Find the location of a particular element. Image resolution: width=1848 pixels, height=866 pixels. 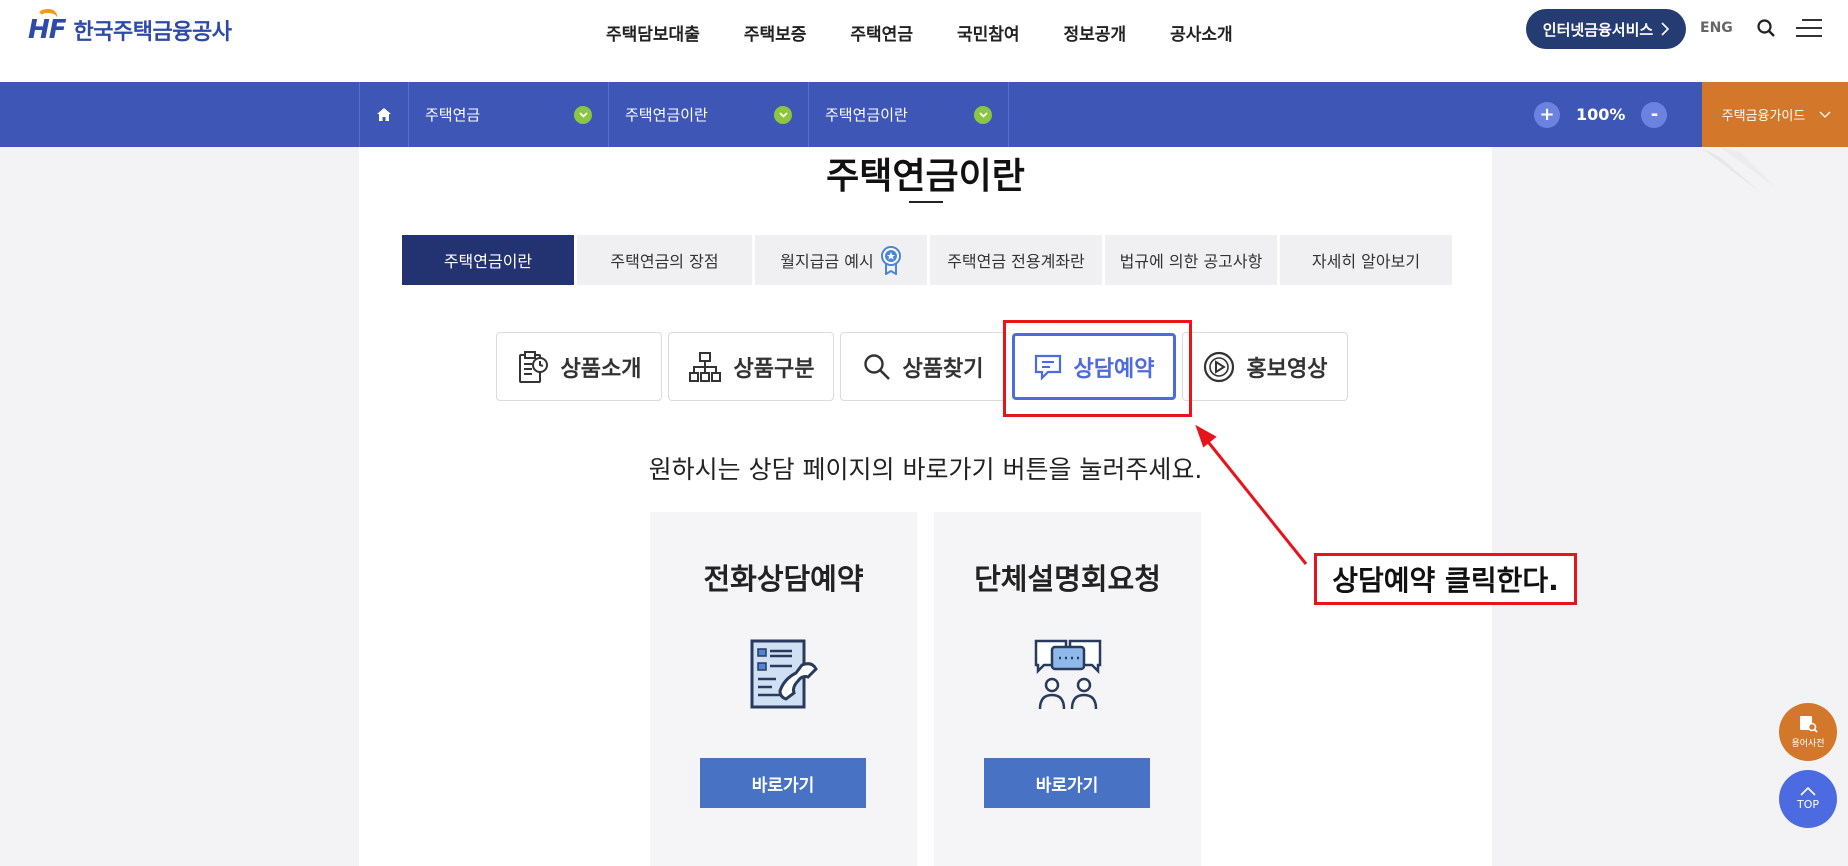

zoom-control: + 100% - is located at coordinates (1601, 114).